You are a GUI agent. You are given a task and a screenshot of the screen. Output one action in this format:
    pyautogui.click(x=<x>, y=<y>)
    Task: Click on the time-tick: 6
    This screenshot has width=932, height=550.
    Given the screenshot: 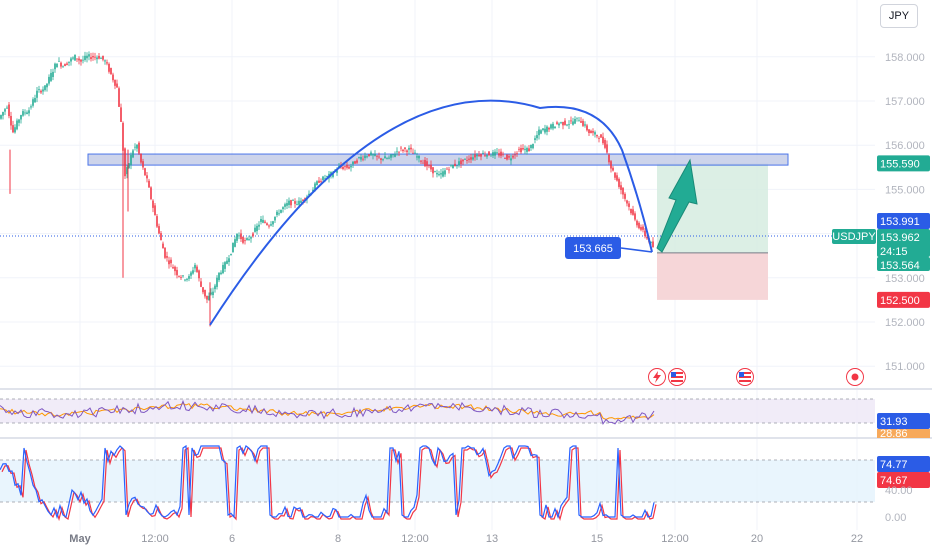 What is the action you would take?
    pyautogui.click(x=232, y=539)
    